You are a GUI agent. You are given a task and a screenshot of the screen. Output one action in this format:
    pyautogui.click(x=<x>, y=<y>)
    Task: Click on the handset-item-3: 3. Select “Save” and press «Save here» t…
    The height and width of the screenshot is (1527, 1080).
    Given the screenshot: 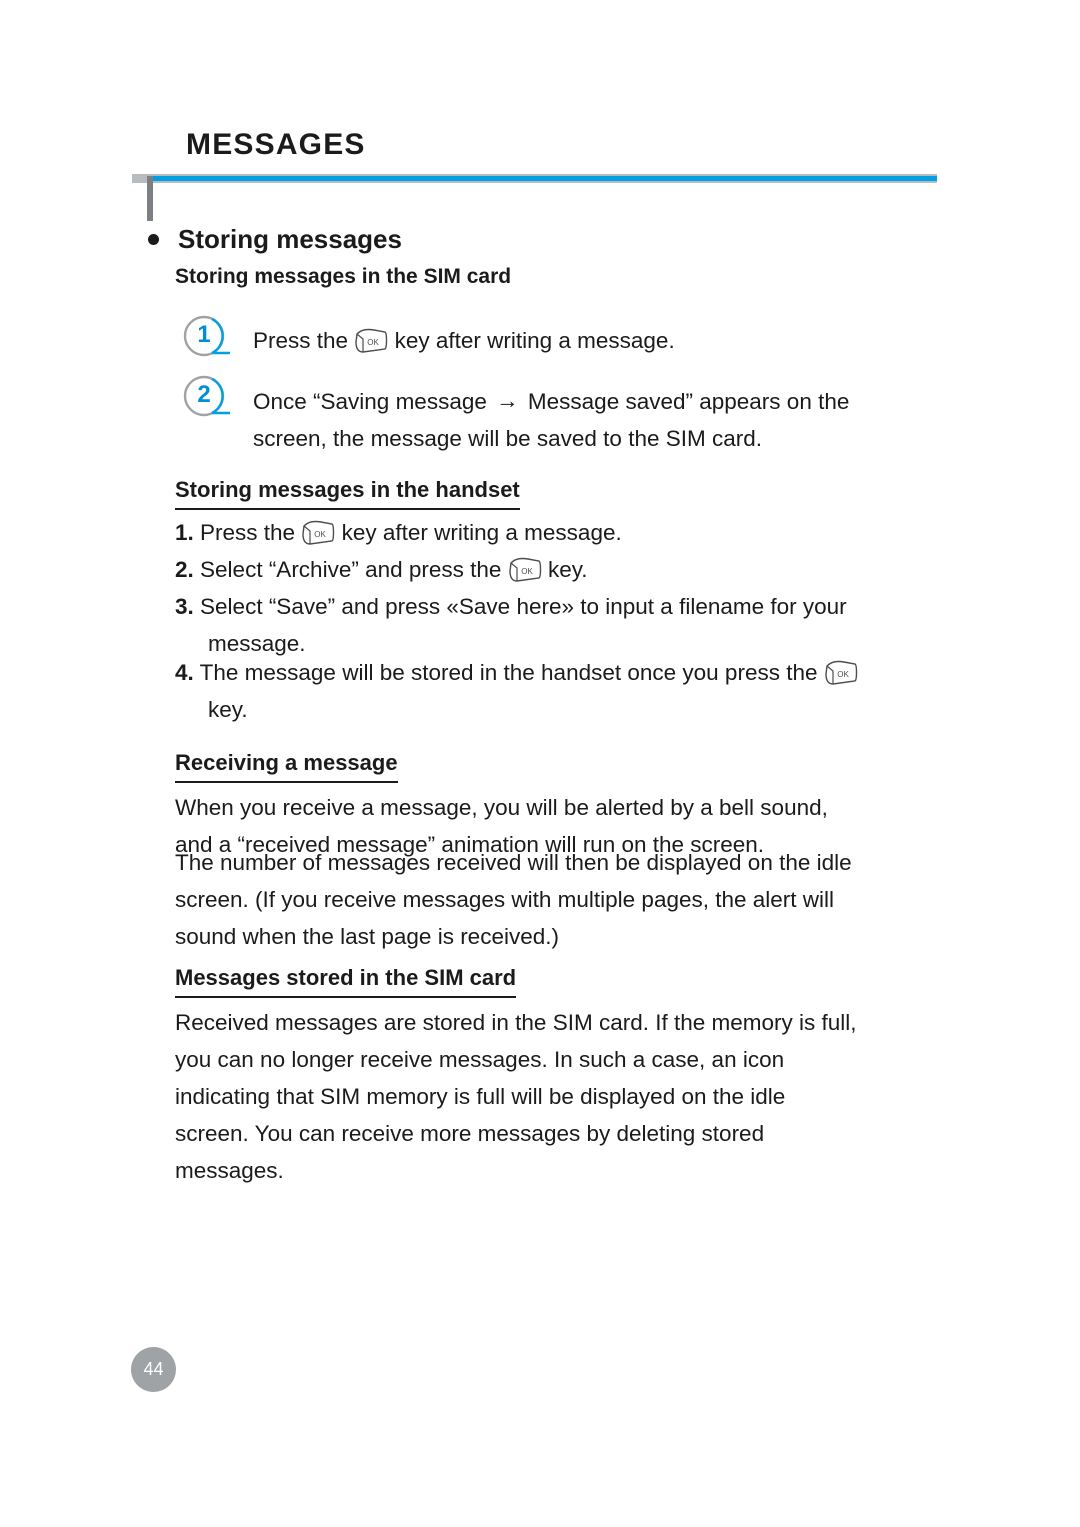 What is the action you would take?
    pyautogui.click(x=570, y=625)
    